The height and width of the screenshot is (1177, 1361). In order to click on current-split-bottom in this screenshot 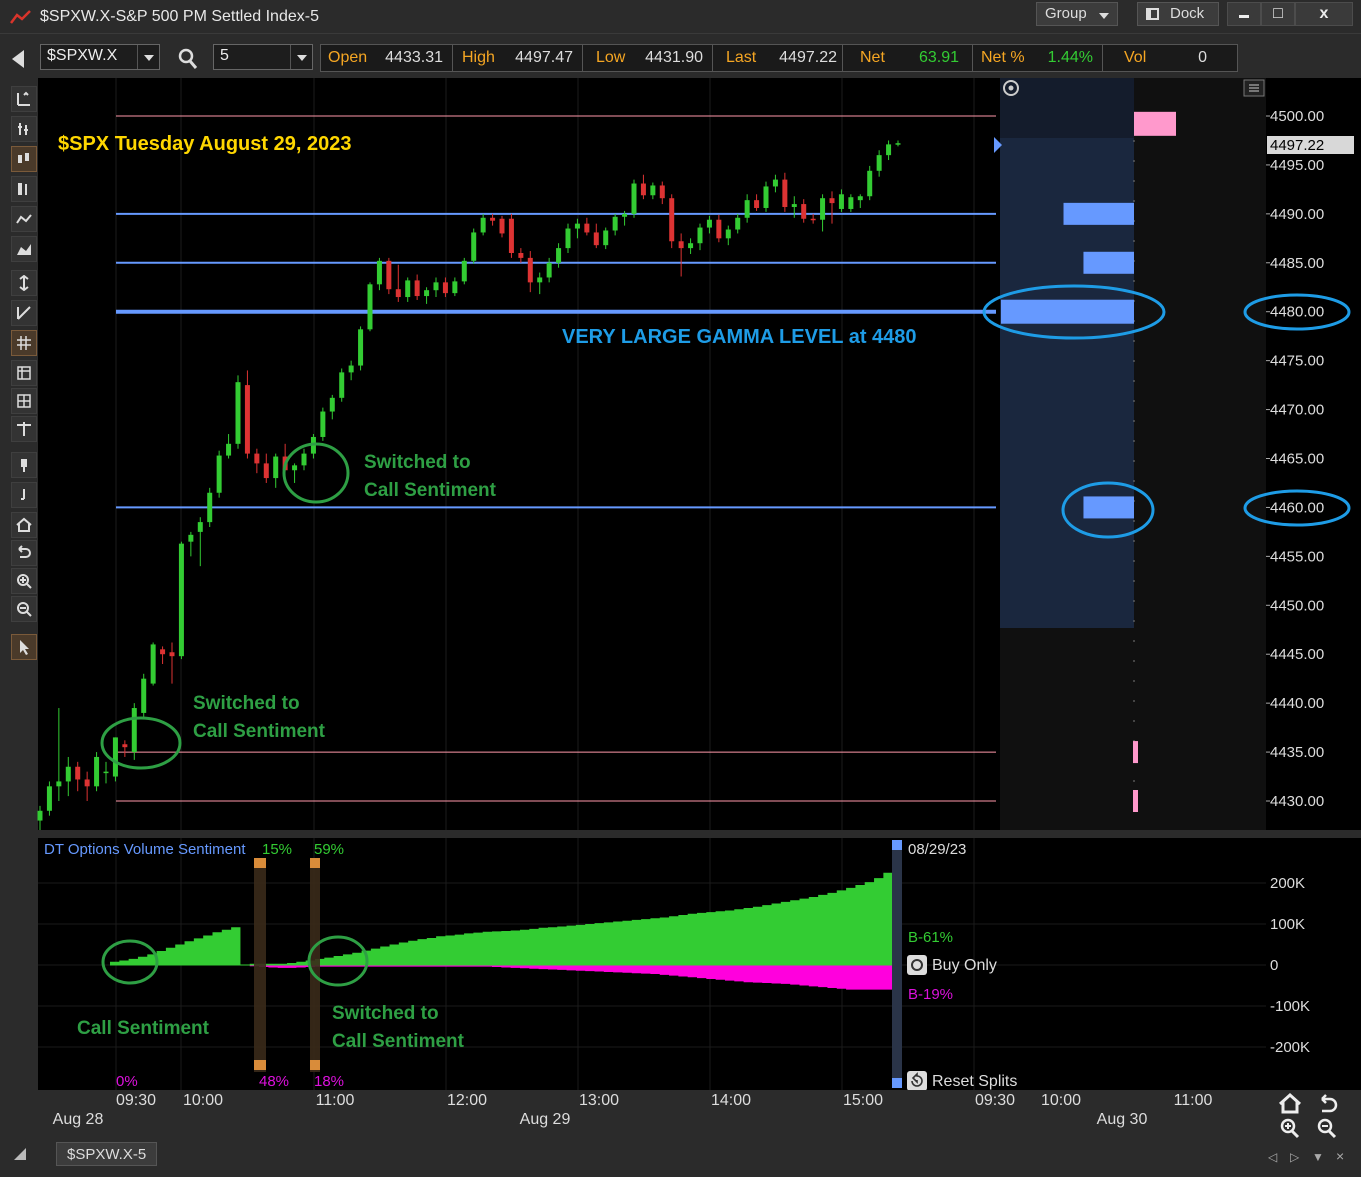, I will do `click(897, 1083)`.